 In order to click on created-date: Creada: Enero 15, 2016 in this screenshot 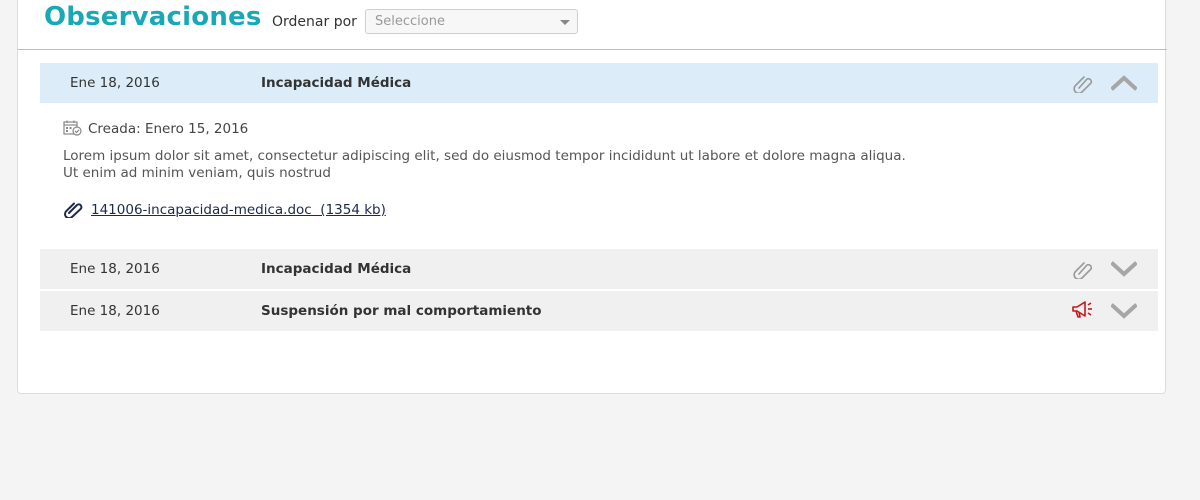, I will do `click(155, 130)`.